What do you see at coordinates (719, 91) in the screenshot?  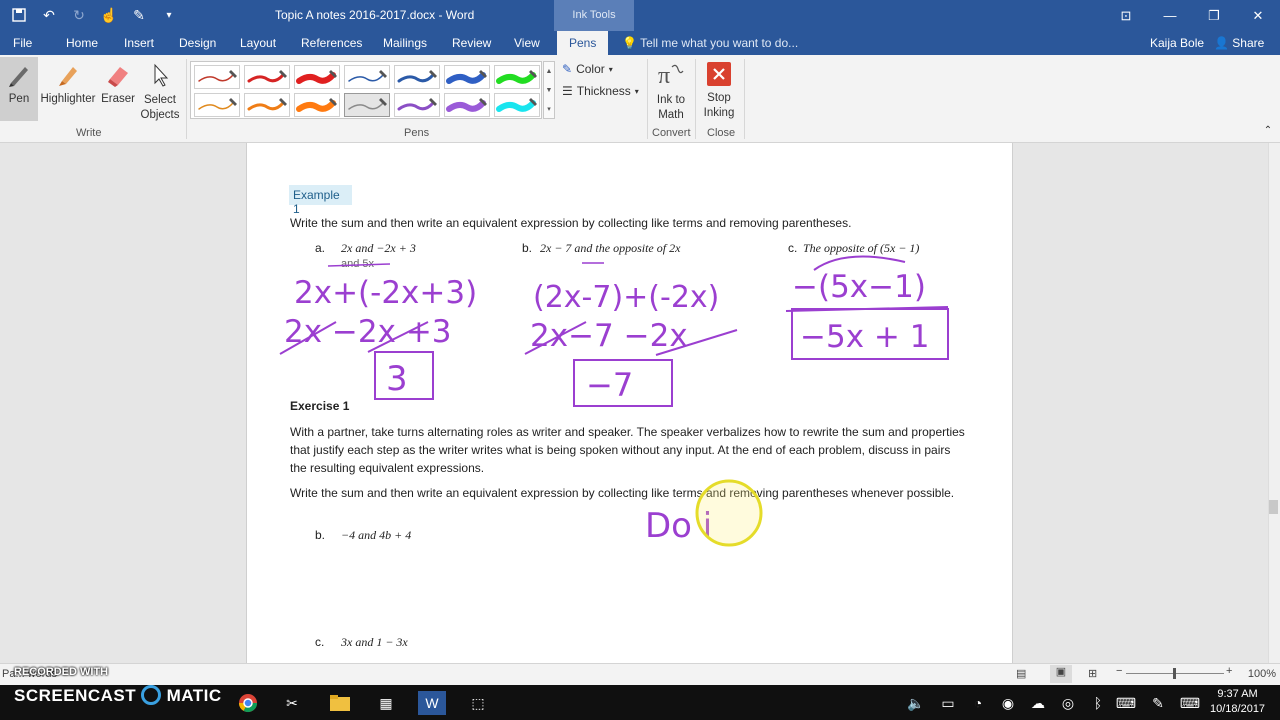 I see `stop-inking-button: Stop Inking` at bounding box center [719, 91].